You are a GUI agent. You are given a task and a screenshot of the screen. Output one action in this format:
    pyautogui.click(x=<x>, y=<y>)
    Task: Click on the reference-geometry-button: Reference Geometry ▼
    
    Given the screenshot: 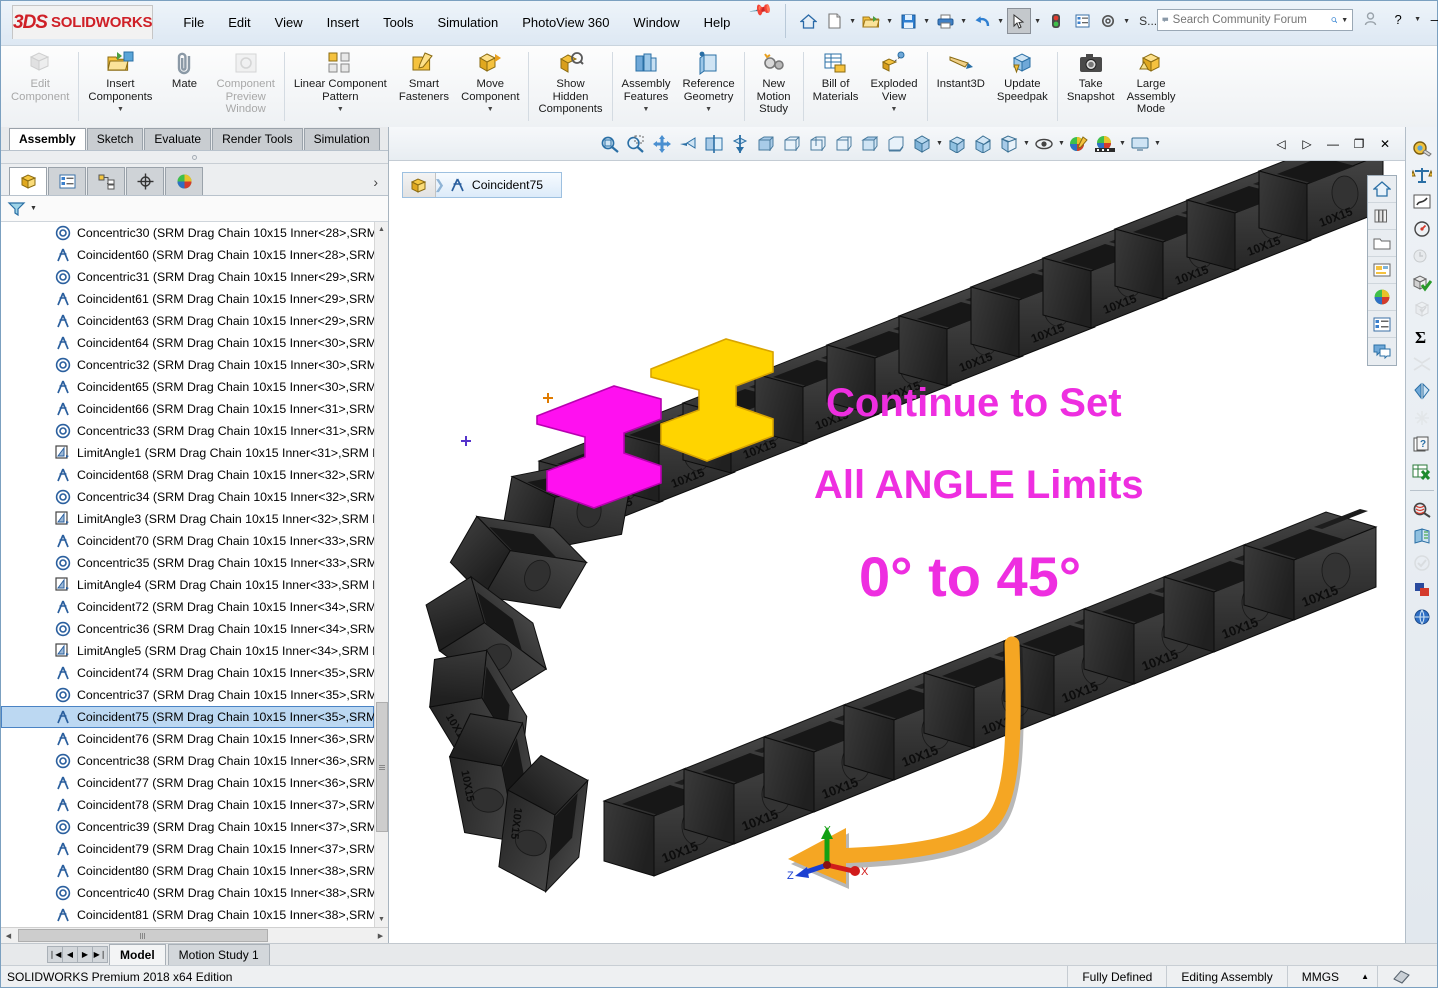 What is the action you would take?
    pyautogui.click(x=709, y=86)
    